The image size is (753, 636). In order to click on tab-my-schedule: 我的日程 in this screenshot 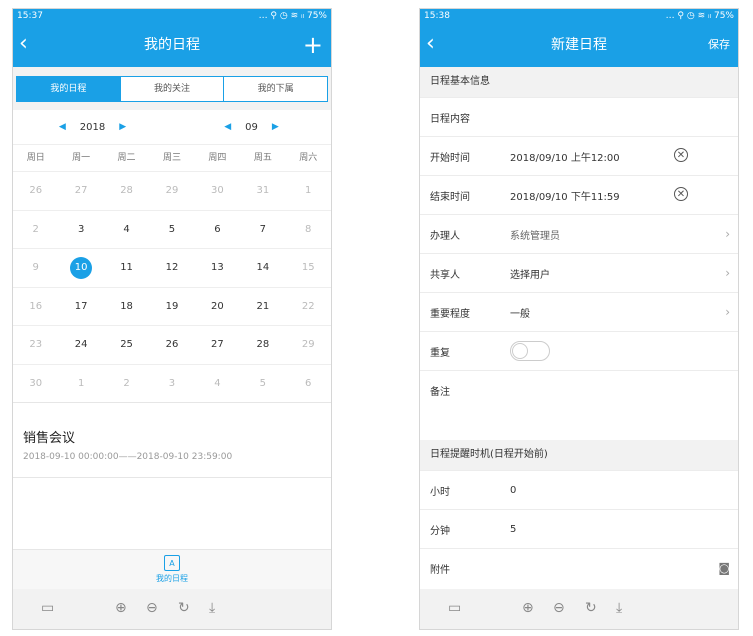, I will do `click(68, 89)`.